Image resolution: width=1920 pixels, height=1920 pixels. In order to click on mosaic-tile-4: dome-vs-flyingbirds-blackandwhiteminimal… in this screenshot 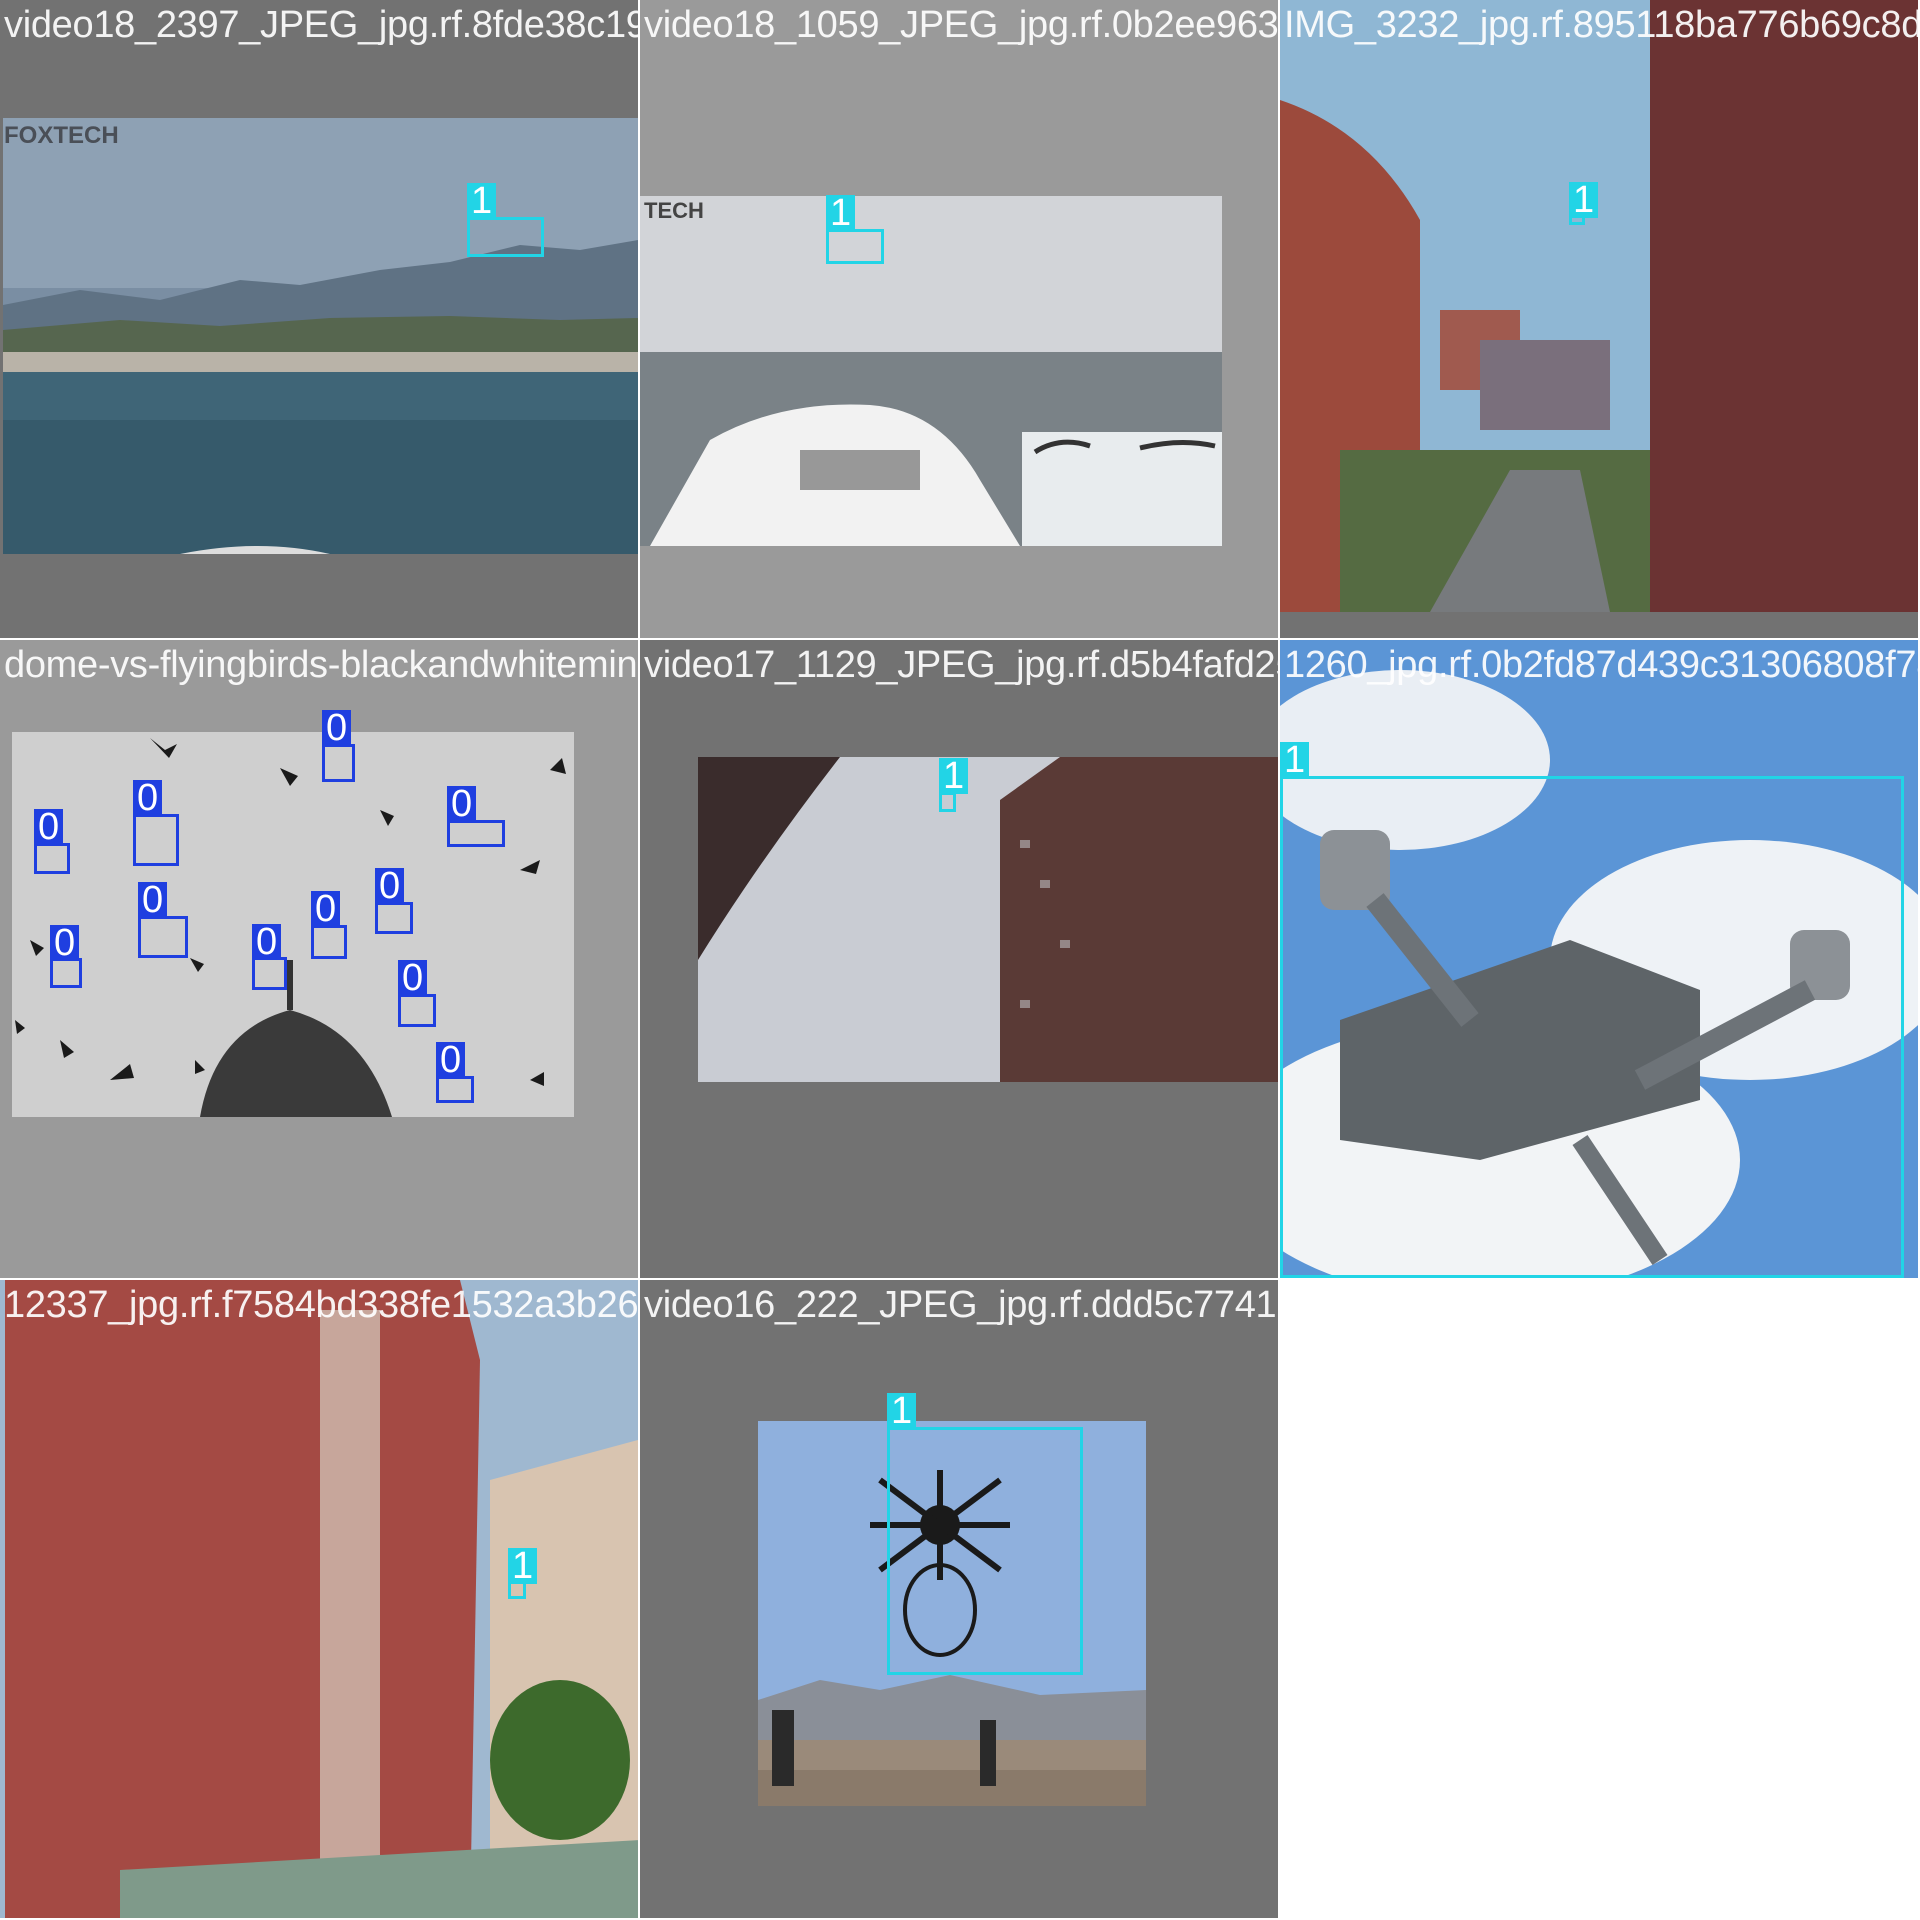, I will do `click(319, 959)`.